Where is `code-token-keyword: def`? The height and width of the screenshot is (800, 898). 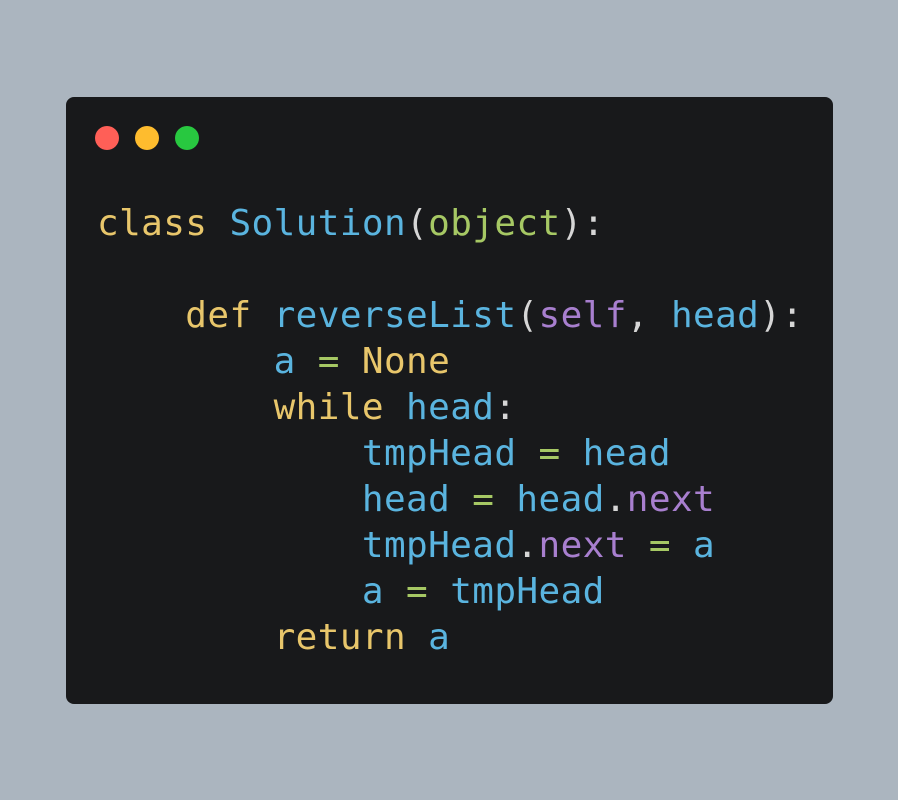 code-token-keyword: def is located at coordinates (218, 315).